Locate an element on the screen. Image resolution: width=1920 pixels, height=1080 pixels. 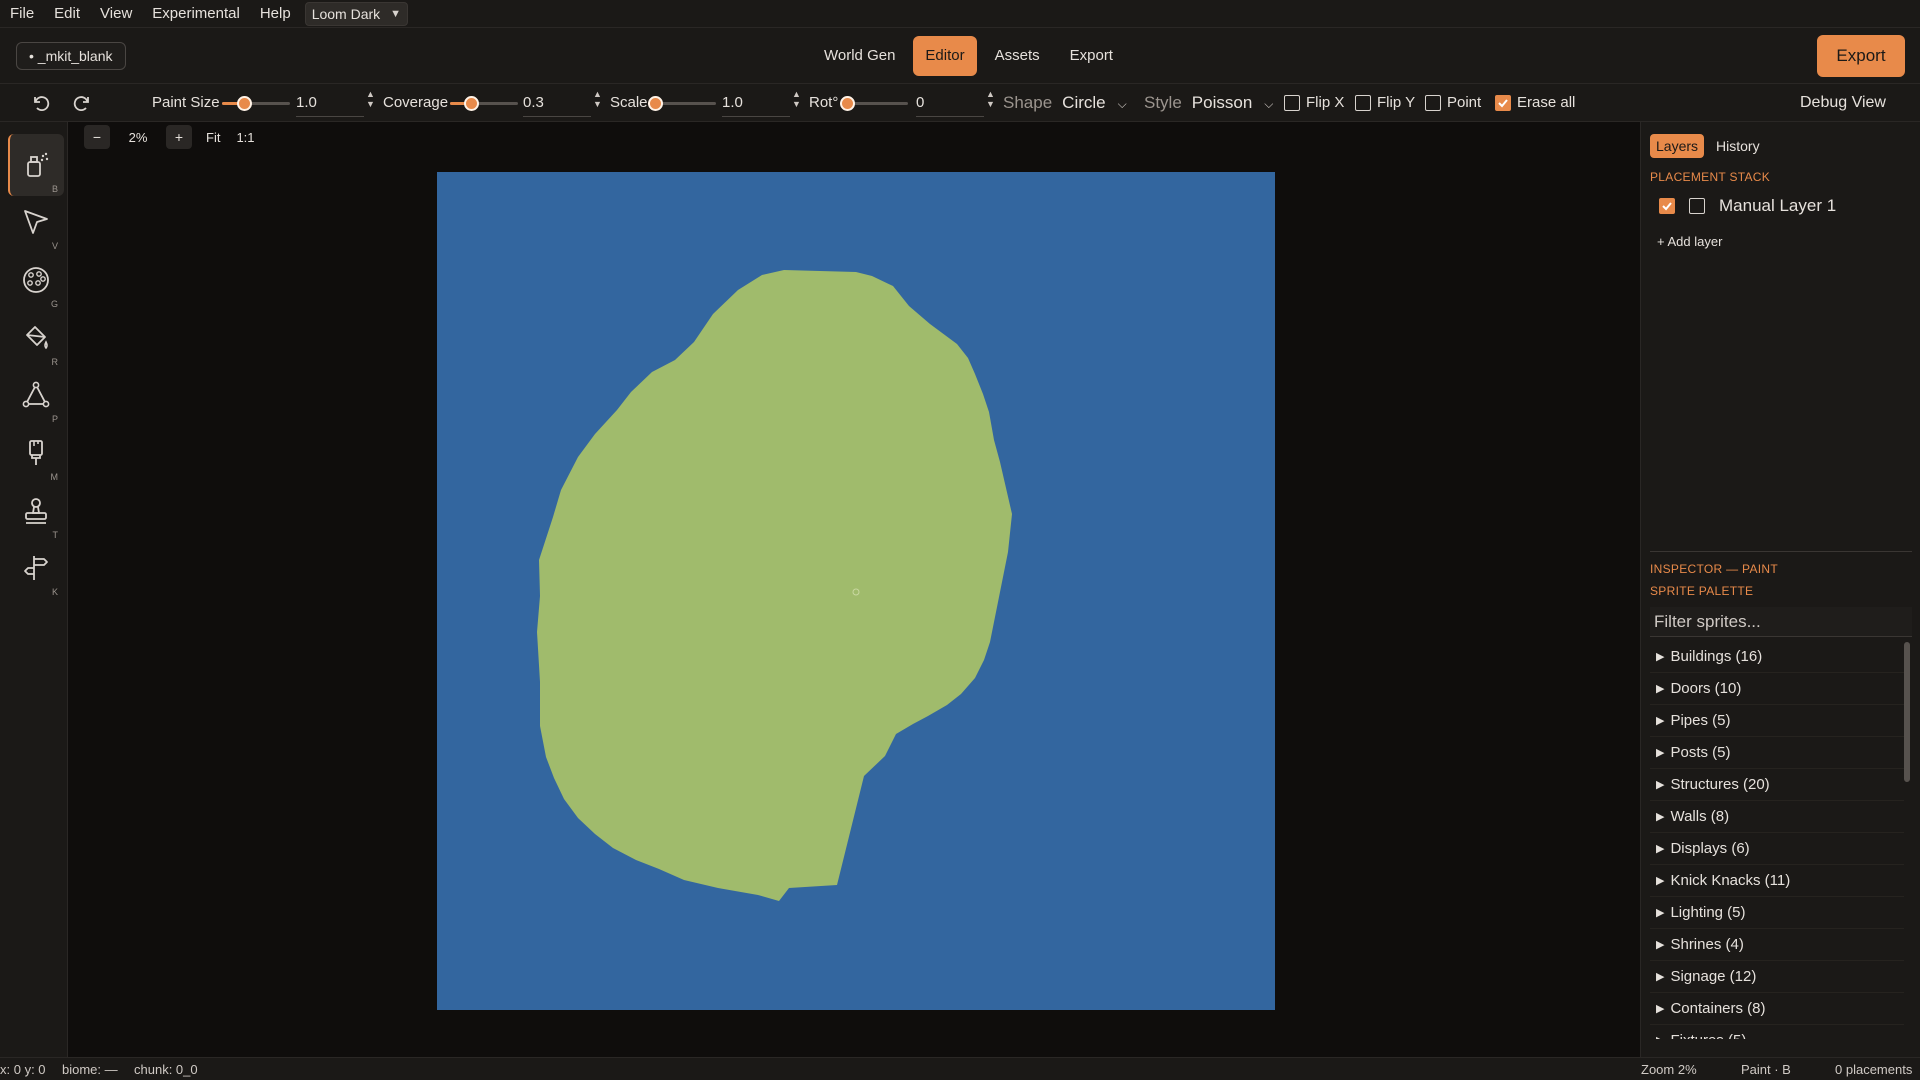
tab-assets: Assets is located at coordinates (1017, 56).